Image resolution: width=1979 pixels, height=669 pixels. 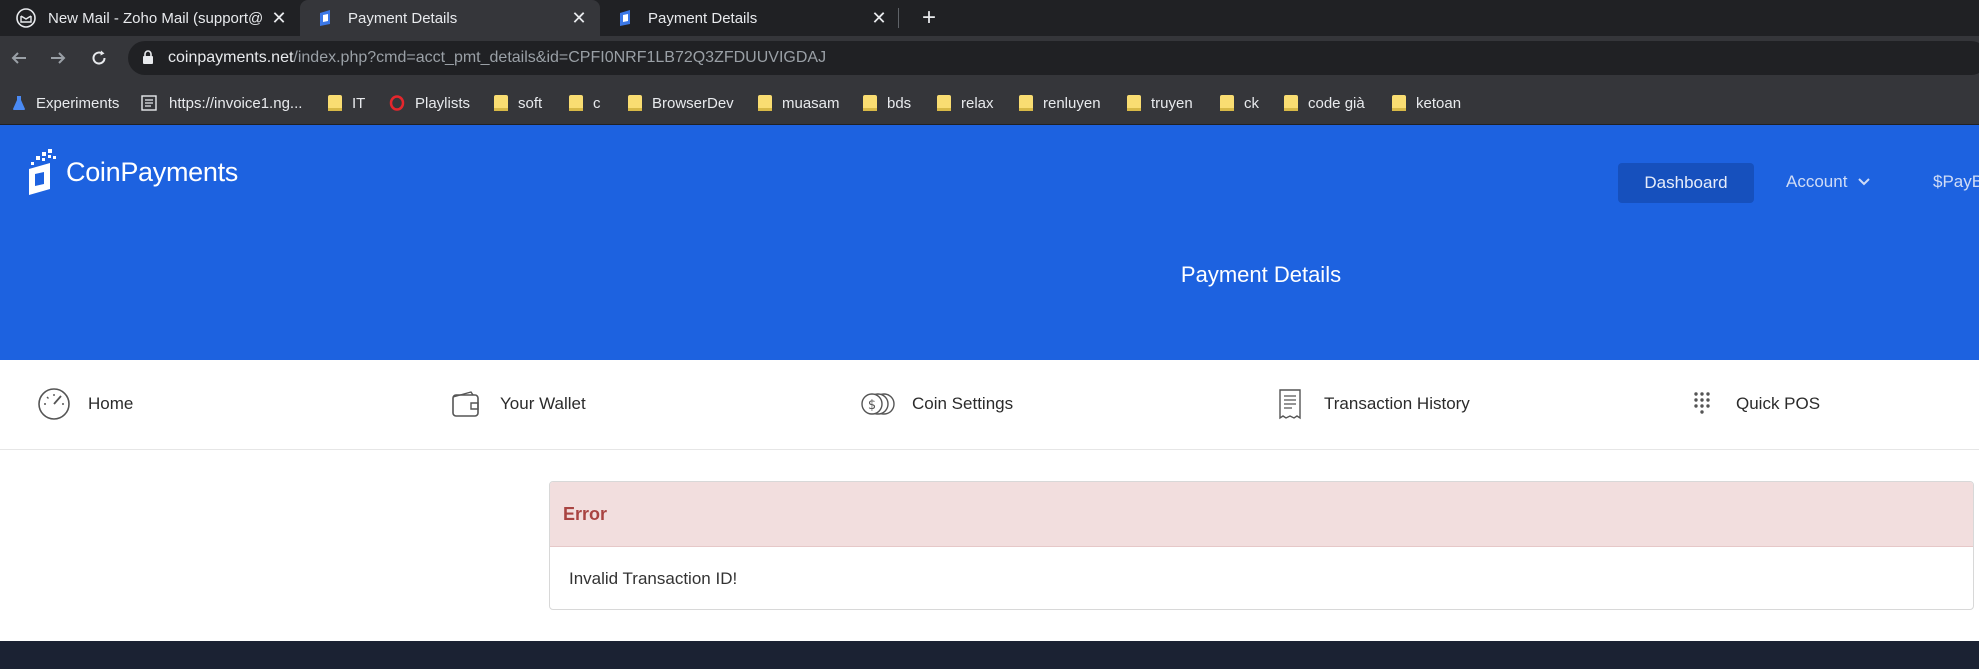 I want to click on subnav-label: Your Wallet, so click(x=543, y=403).